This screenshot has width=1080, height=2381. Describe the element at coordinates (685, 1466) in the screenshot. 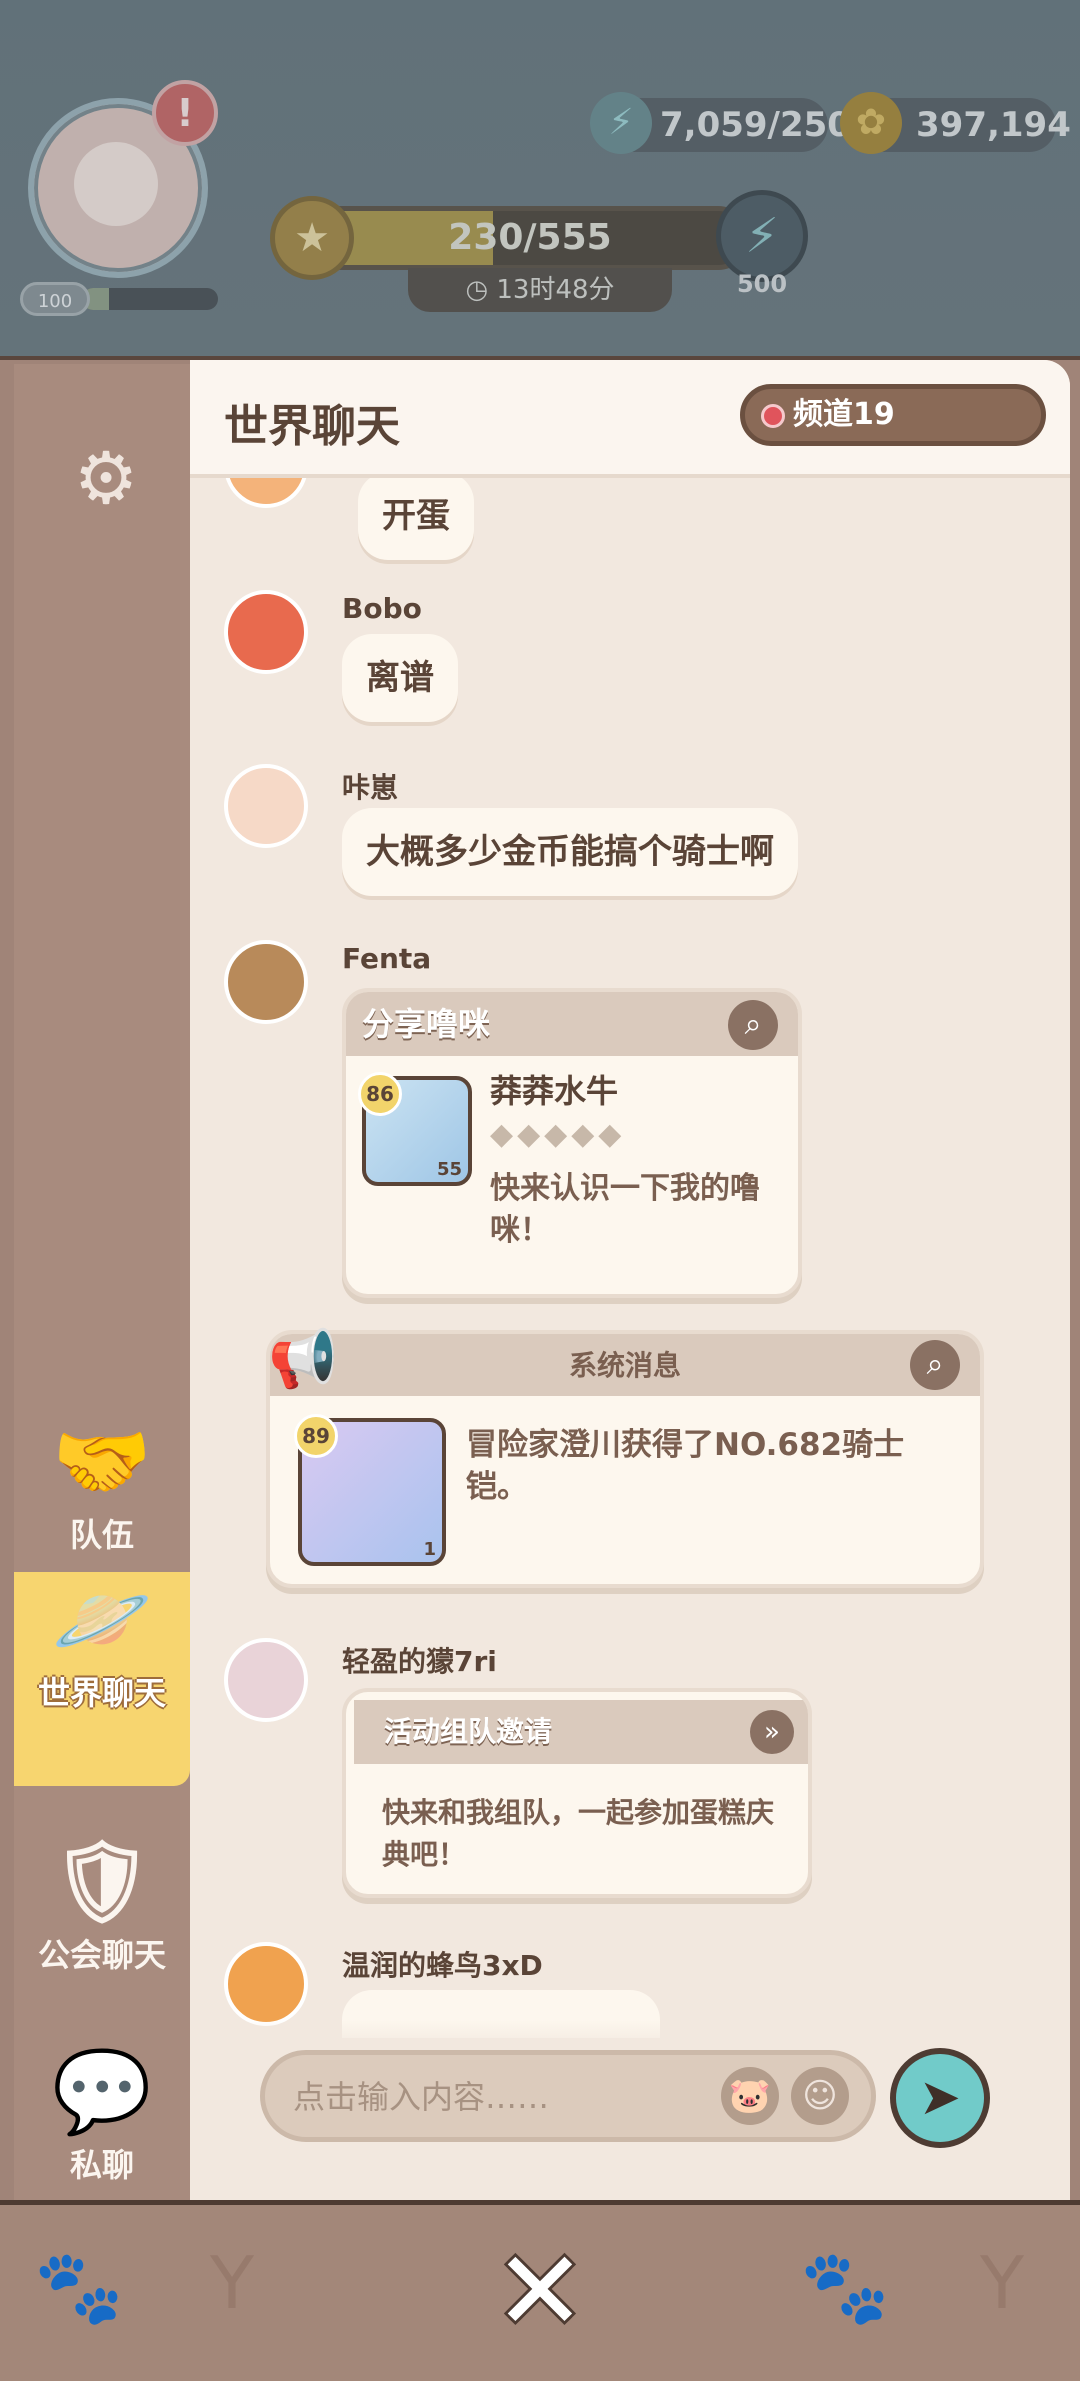

I see `card-body: 冒险家澄川获得了NO.682骑士铠。` at that location.